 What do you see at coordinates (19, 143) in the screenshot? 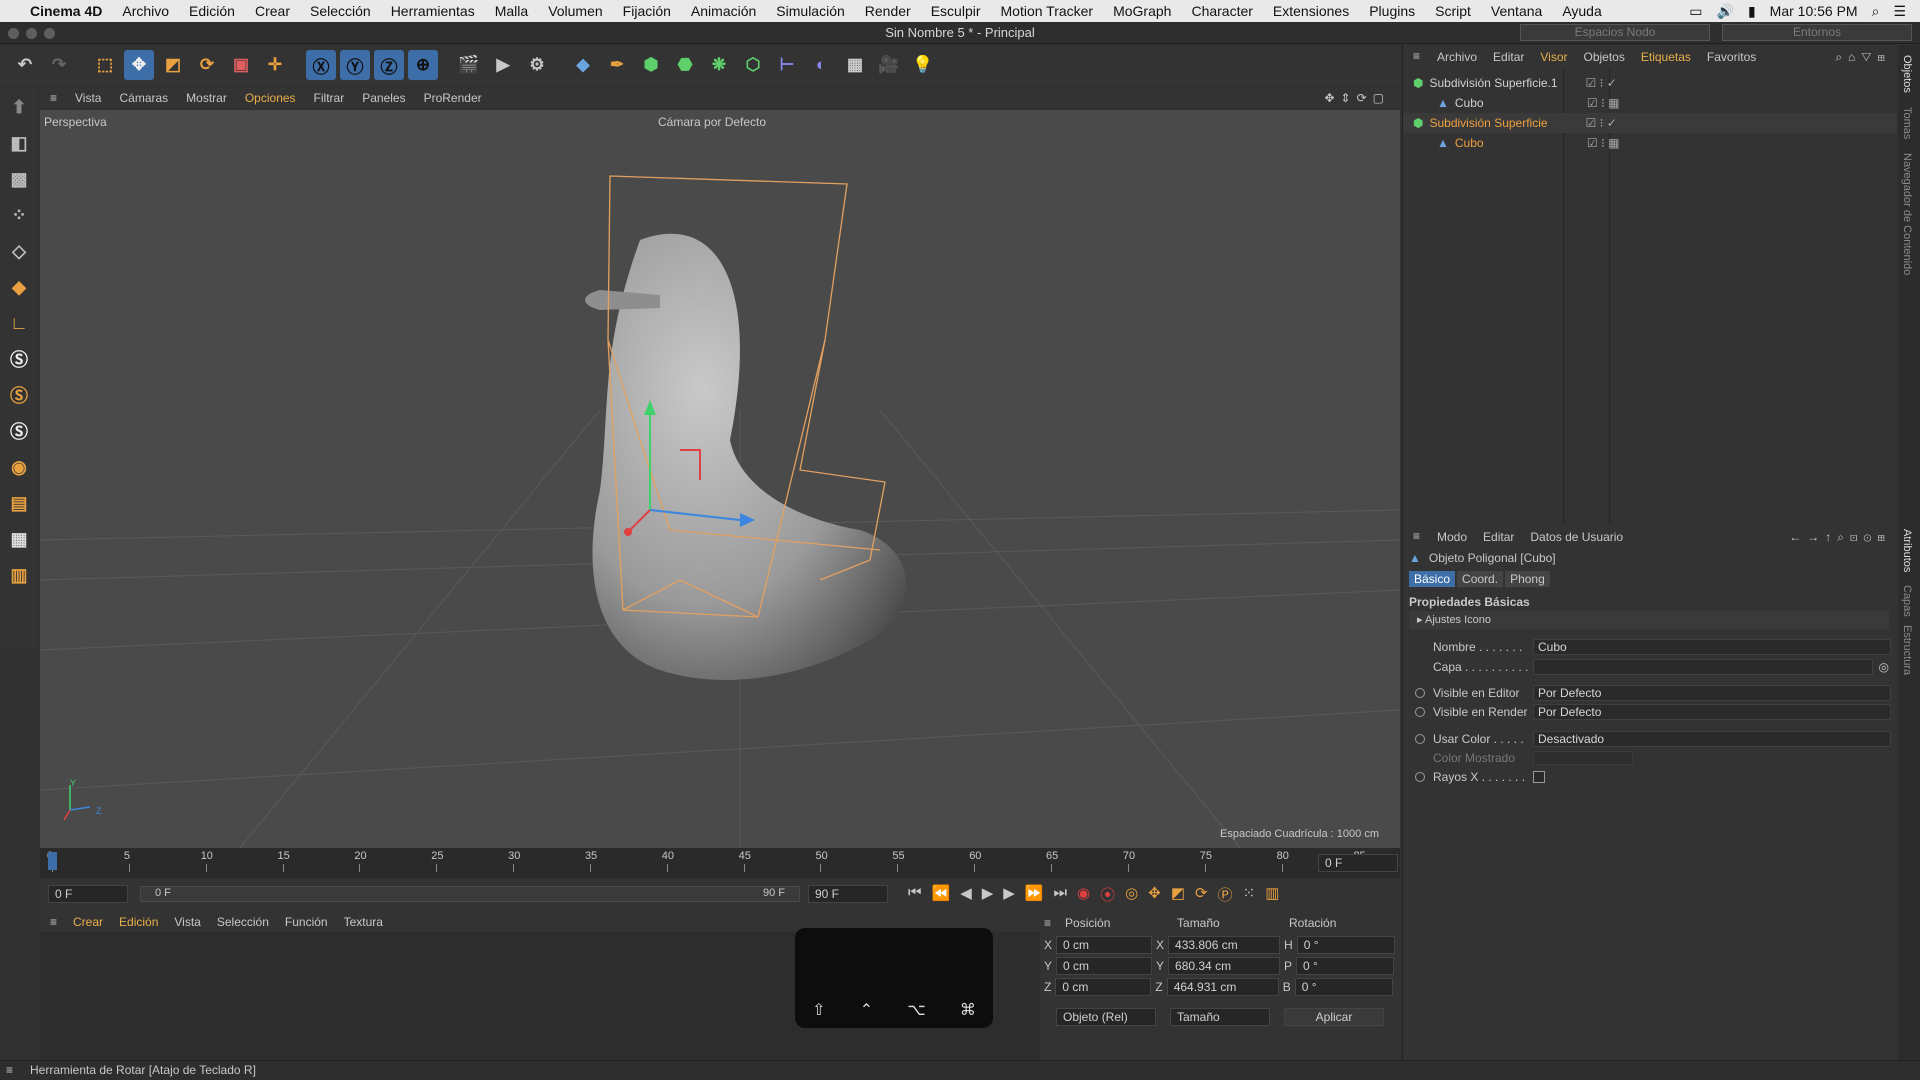
I see `model-mode-icon: ◧` at bounding box center [19, 143].